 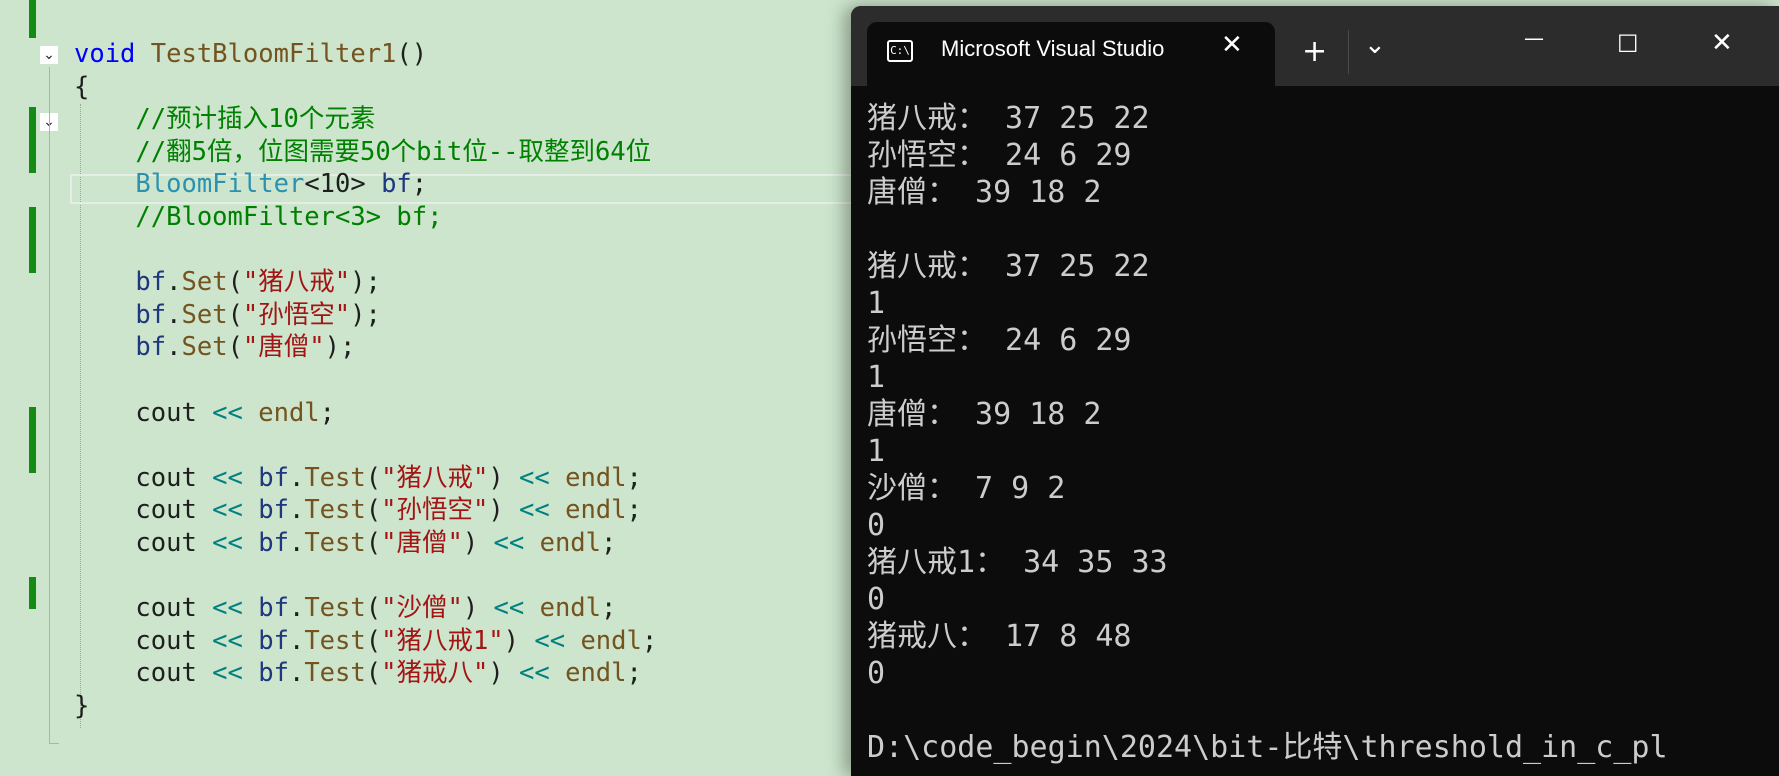 I want to click on code-token: //预计插入10个元素, so click(x=255, y=119).